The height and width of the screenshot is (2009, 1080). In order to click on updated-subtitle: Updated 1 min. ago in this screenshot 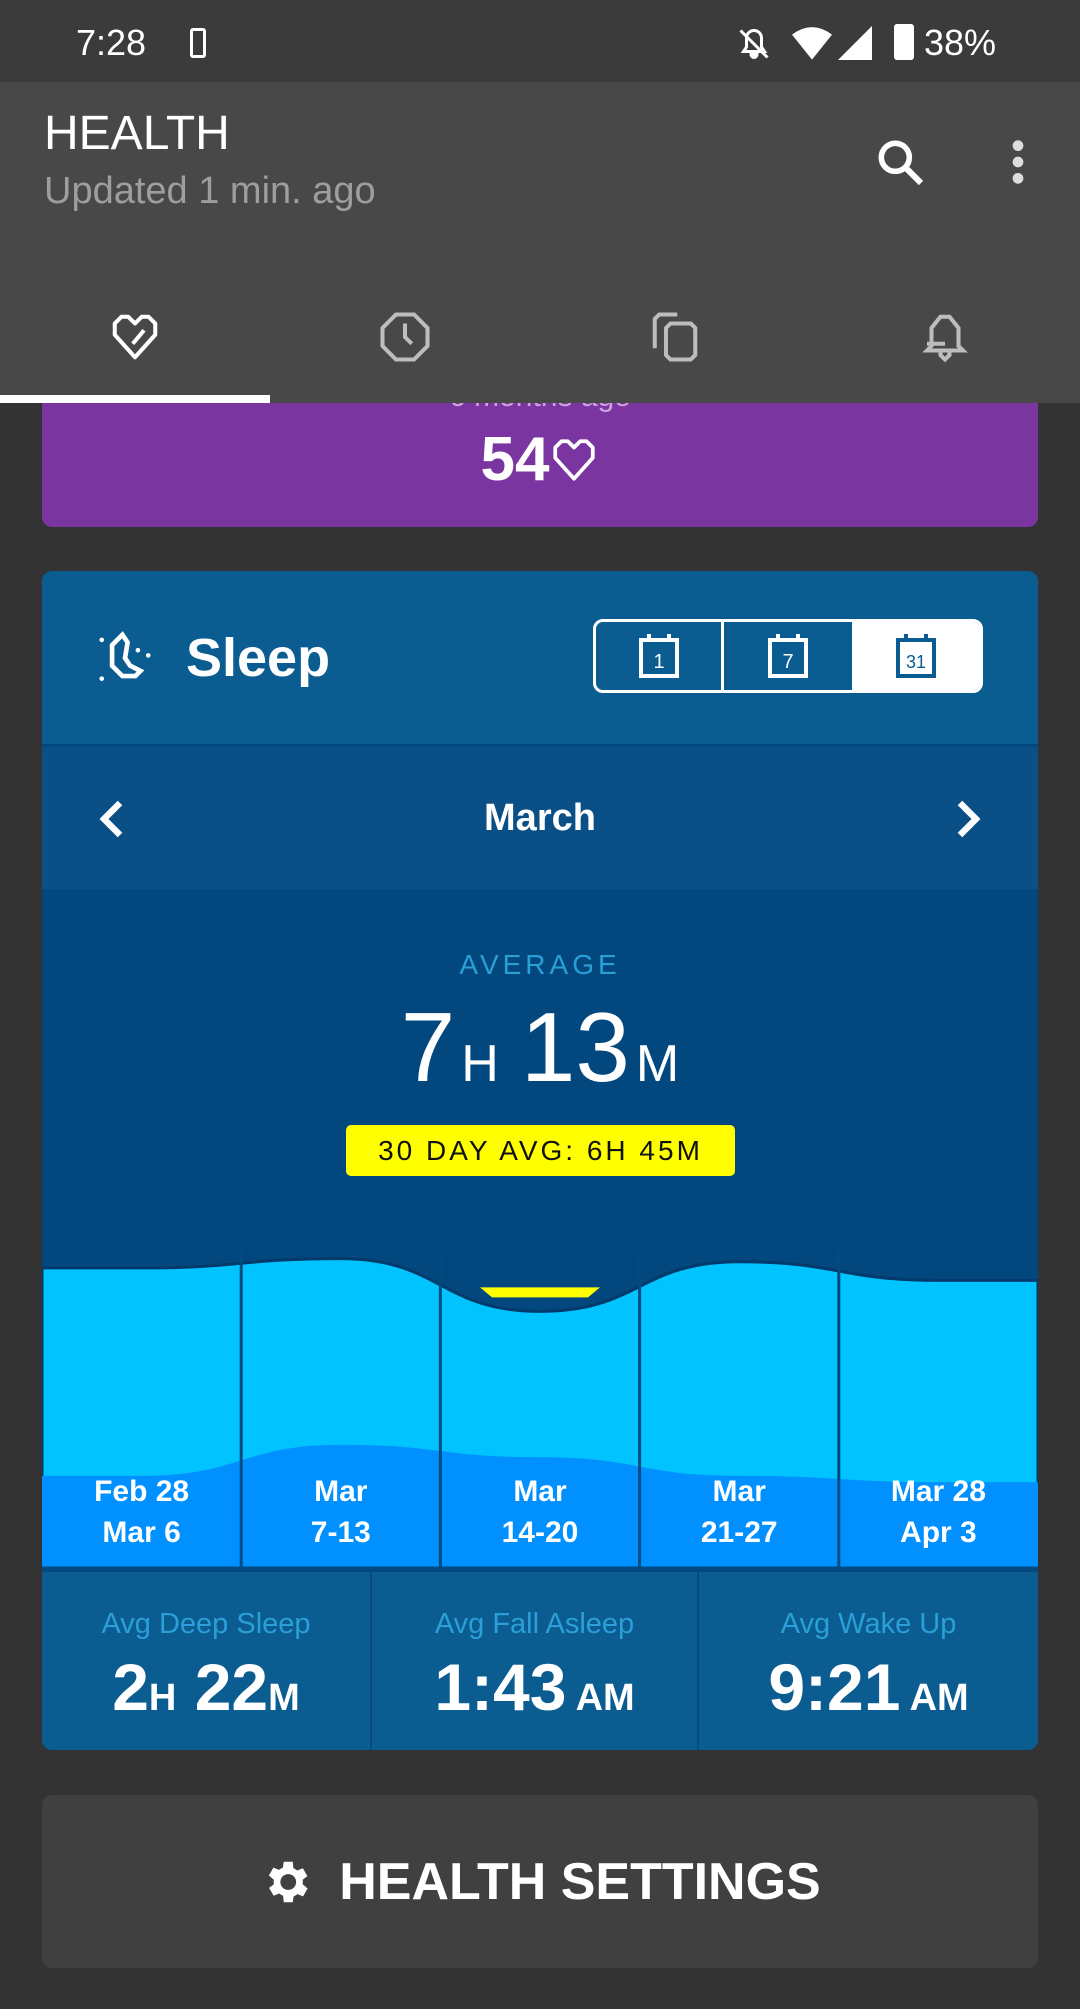, I will do `click(210, 191)`.